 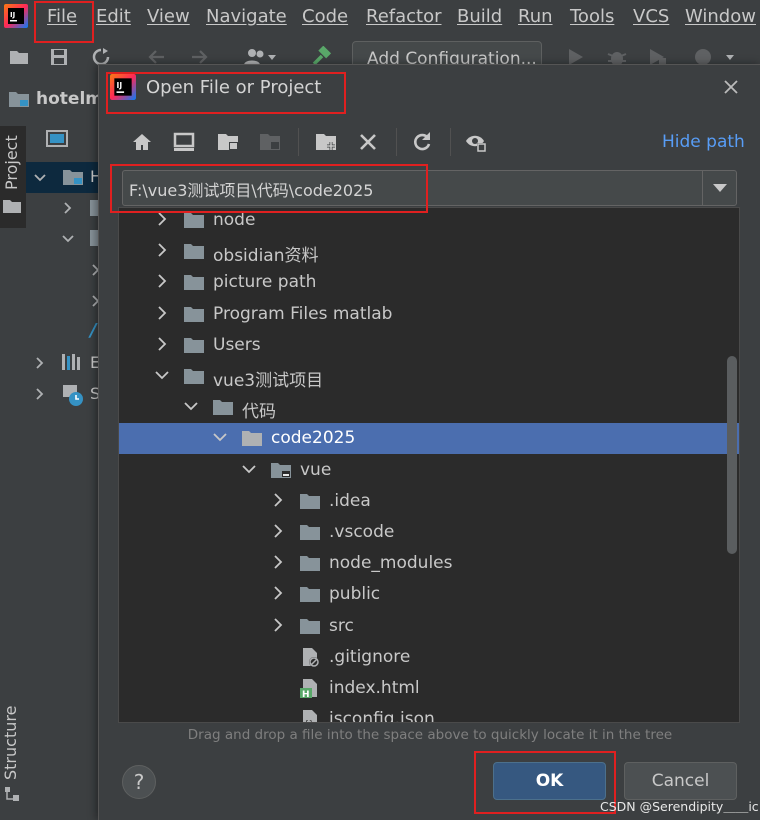 I want to click on tree-row-label: node_modules, so click(x=391, y=563).